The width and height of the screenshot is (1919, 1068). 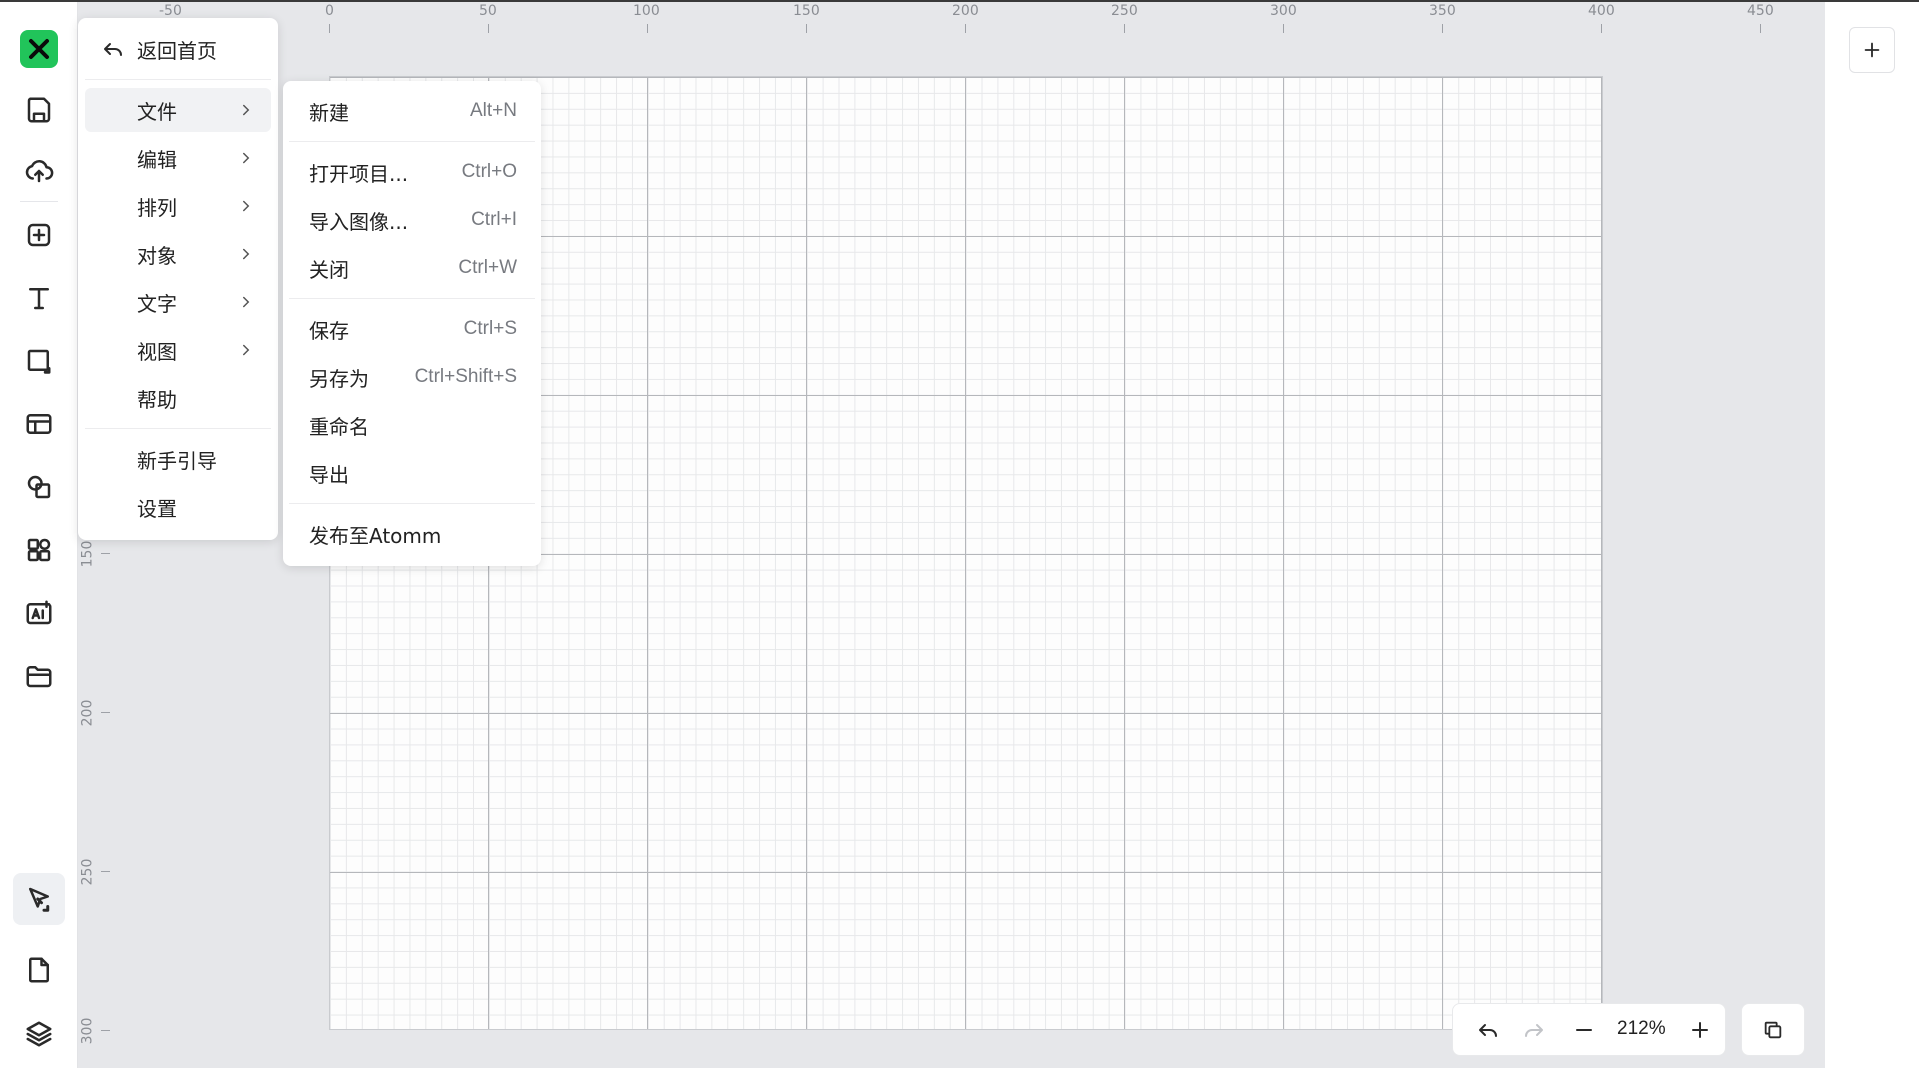 I want to click on back-to-home-item: 返回首页, so click(x=178, y=49).